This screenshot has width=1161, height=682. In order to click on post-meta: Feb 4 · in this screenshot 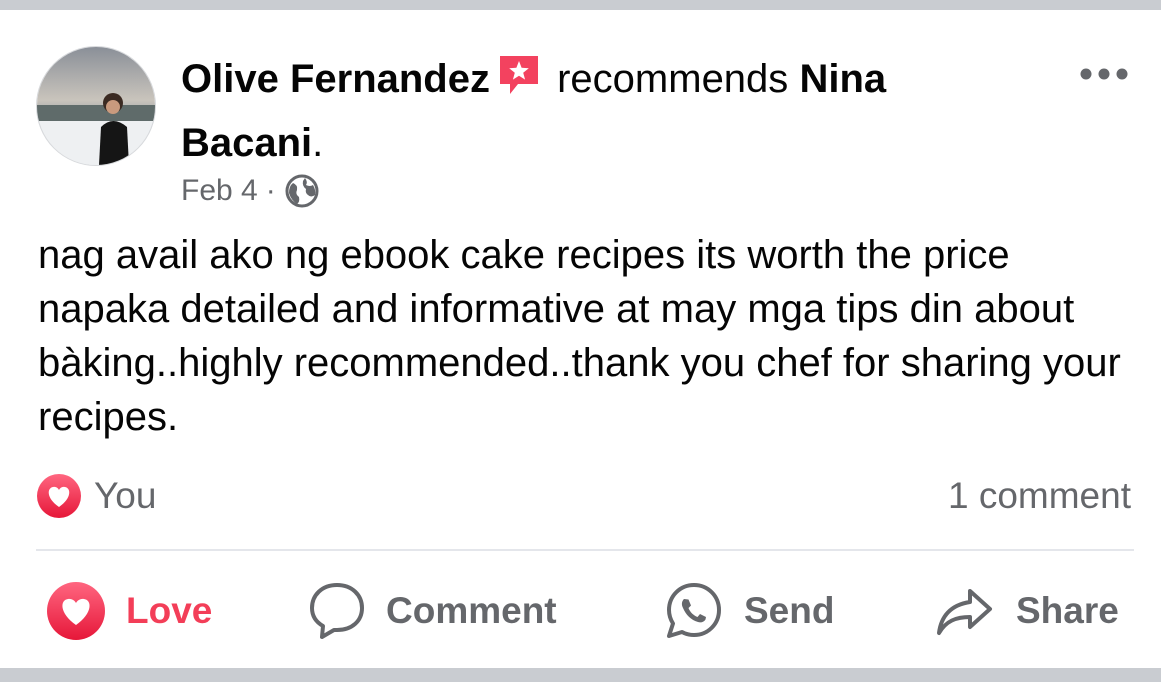, I will do `click(250, 191)`.